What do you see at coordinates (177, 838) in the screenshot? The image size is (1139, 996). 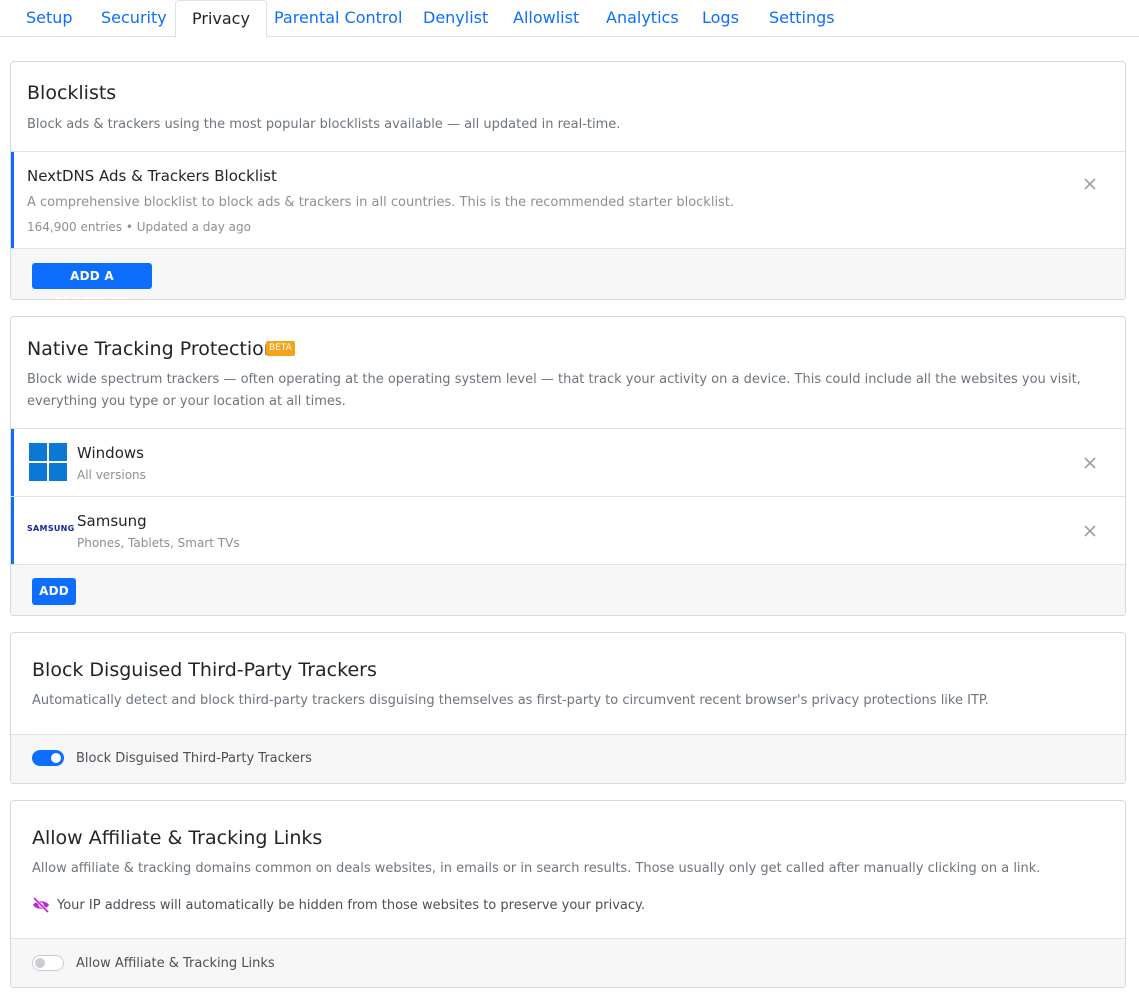 I see `affiliate-links-title: Allow Affiliate & Tracking Links` at bounding box center [177, 838].